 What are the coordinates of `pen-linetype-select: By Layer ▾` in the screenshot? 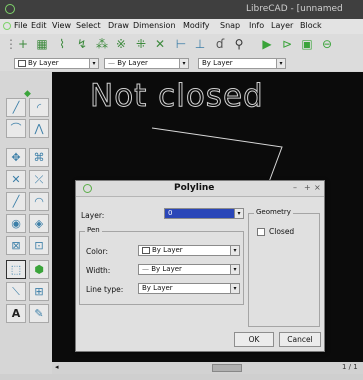 It's located at (242, 63).